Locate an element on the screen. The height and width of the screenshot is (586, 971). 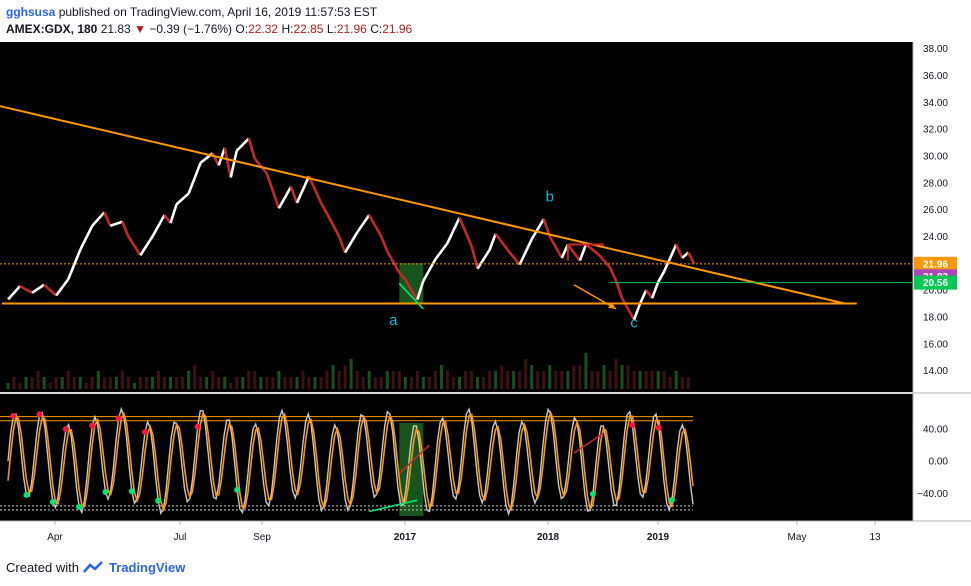
created-with-text: Created with is located at coordinates (42, 567).